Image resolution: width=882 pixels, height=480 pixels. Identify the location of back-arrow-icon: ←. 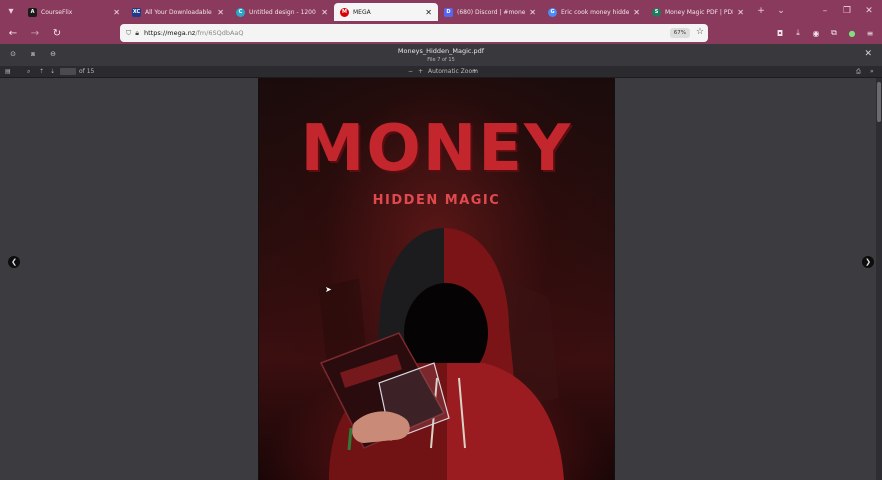
(13, 33).